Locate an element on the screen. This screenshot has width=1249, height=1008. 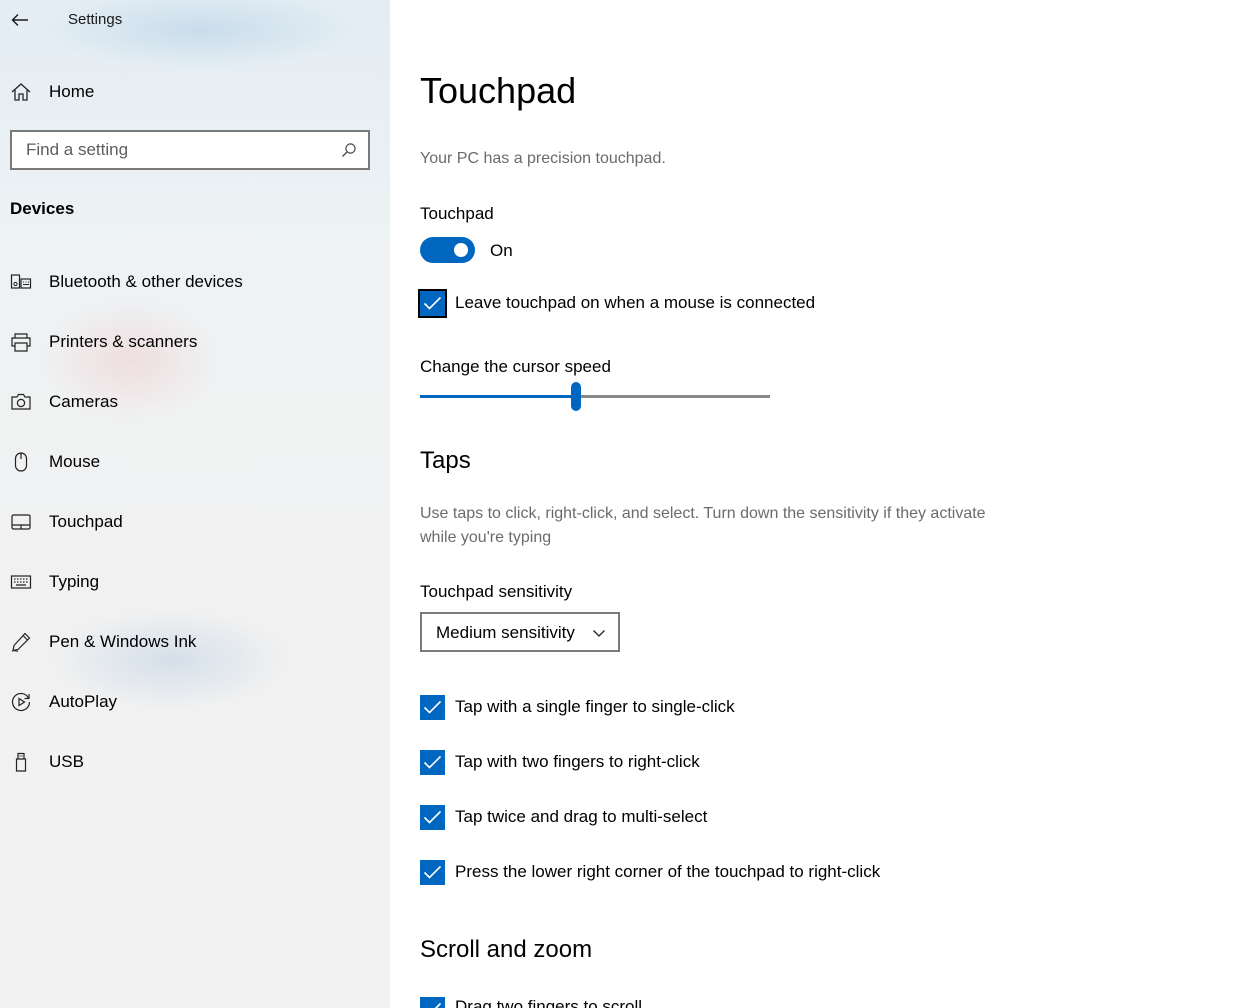
back-arrow-icon is located at coordinates (19, 20).